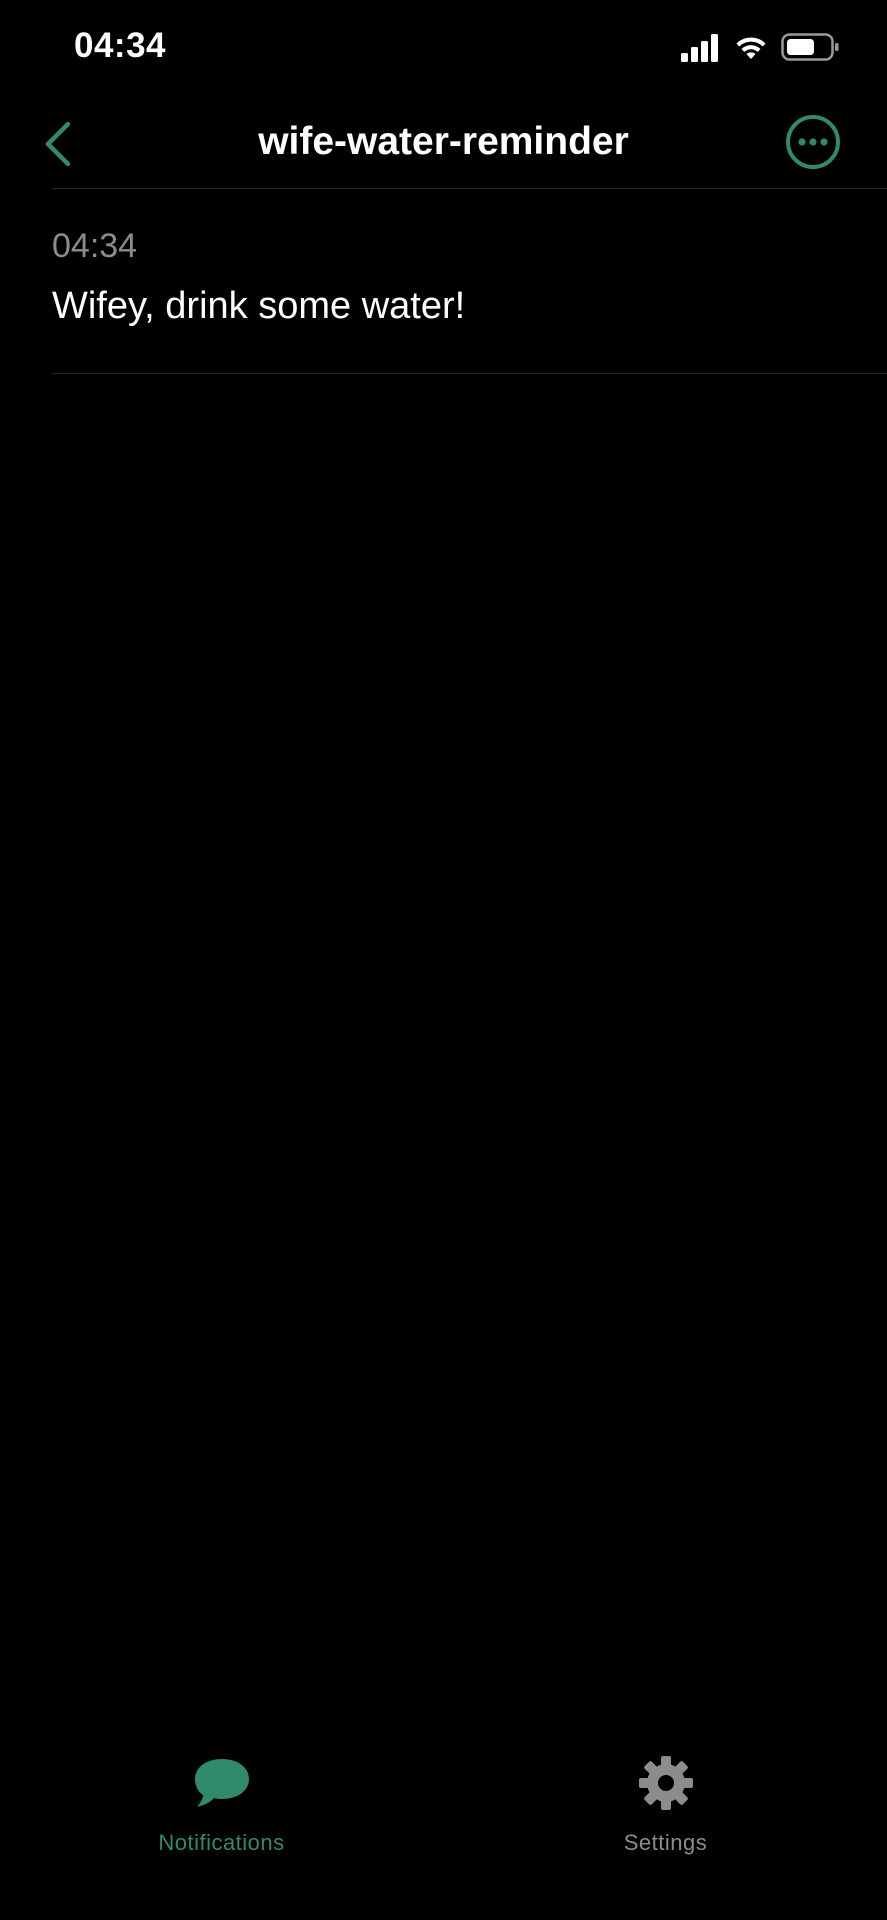  I want to click on status-icons, so click(761, 48).